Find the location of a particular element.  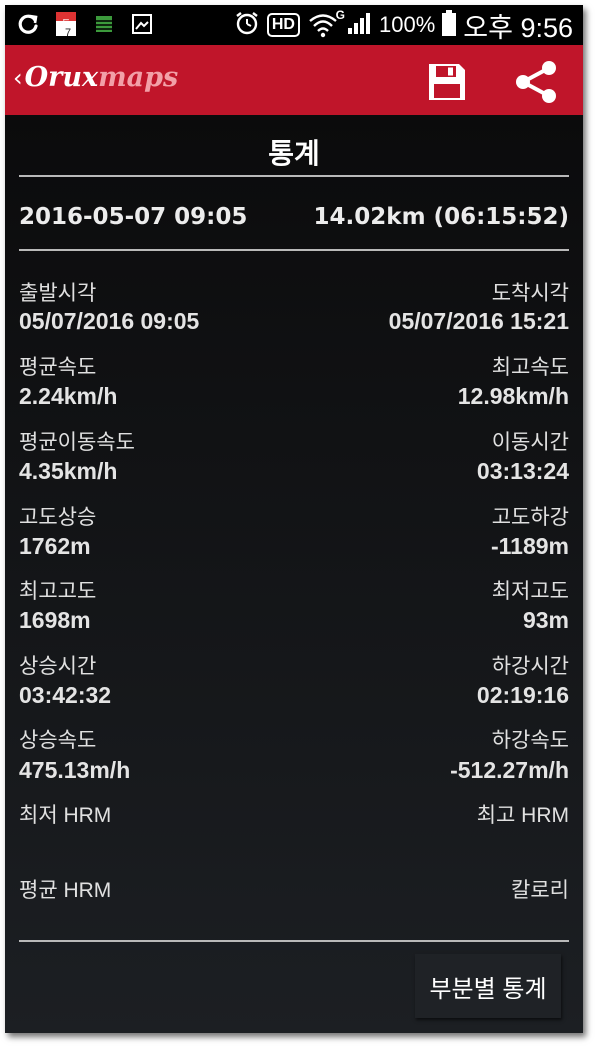

ascent-rate-value: 475.13m/h is located at coordinates (75, 770).